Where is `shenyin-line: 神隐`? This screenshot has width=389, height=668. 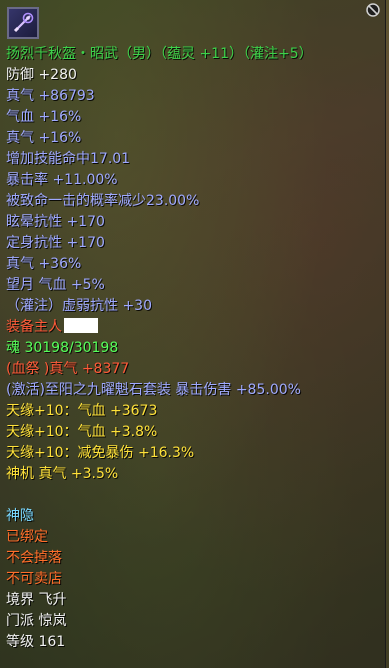
shenyin-line: 神隐 is located at coordinates (20, 516).